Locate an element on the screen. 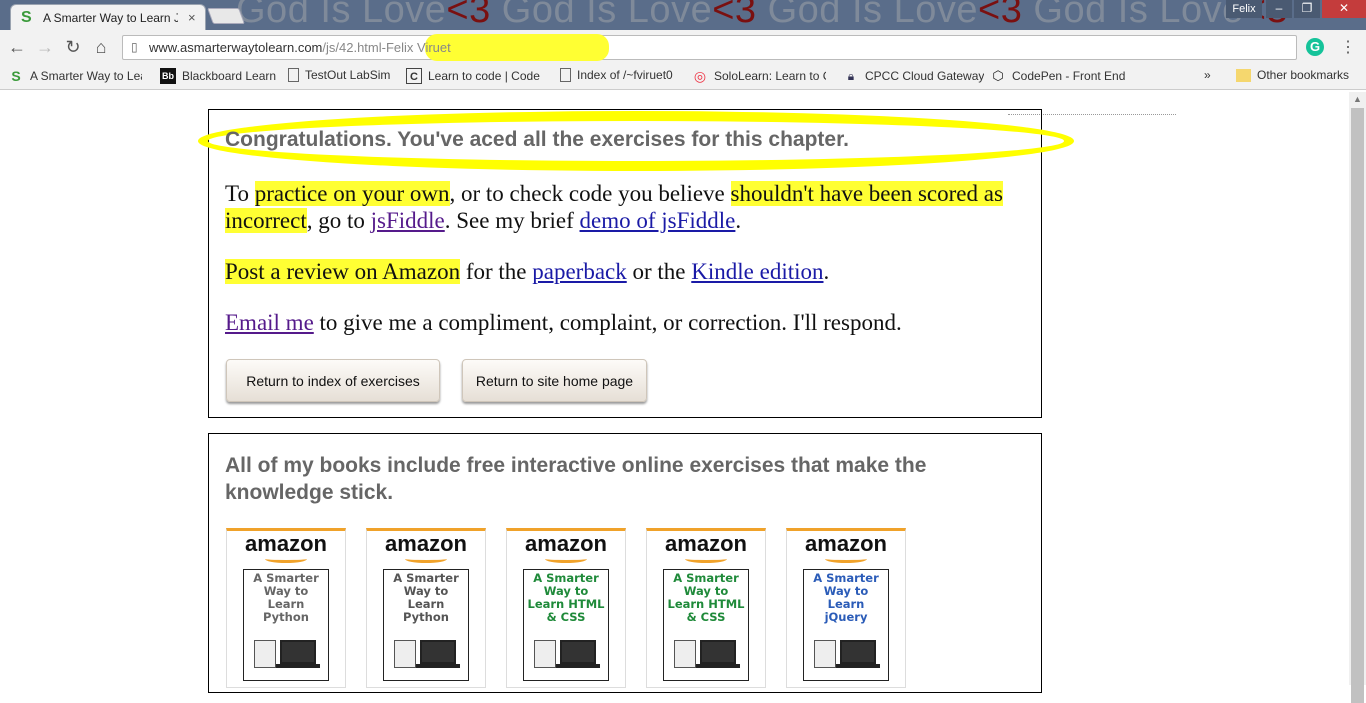 This screenshot has width=1366, height=703. codepen-icon: ⬡ is located at coordinates (998, 75).